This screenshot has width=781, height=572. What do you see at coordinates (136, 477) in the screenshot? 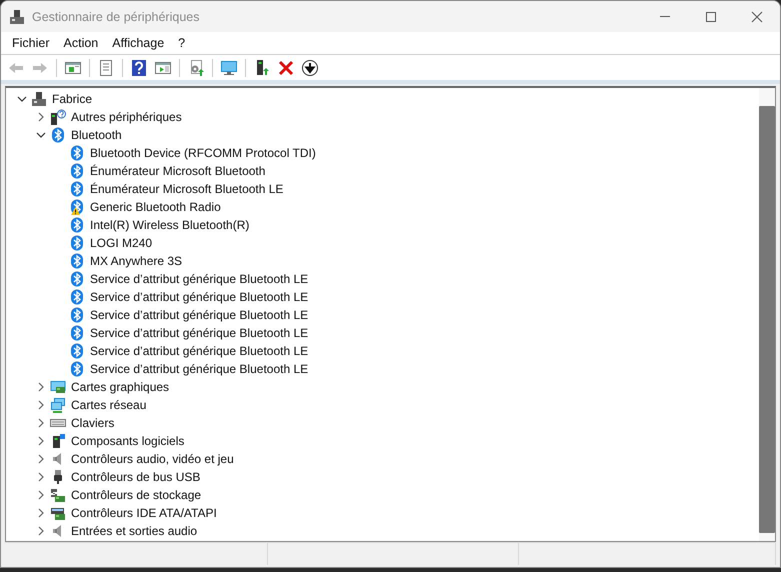
I see `tree-item: Contrôleurs de bus USB` at bounding box center [136, 477].